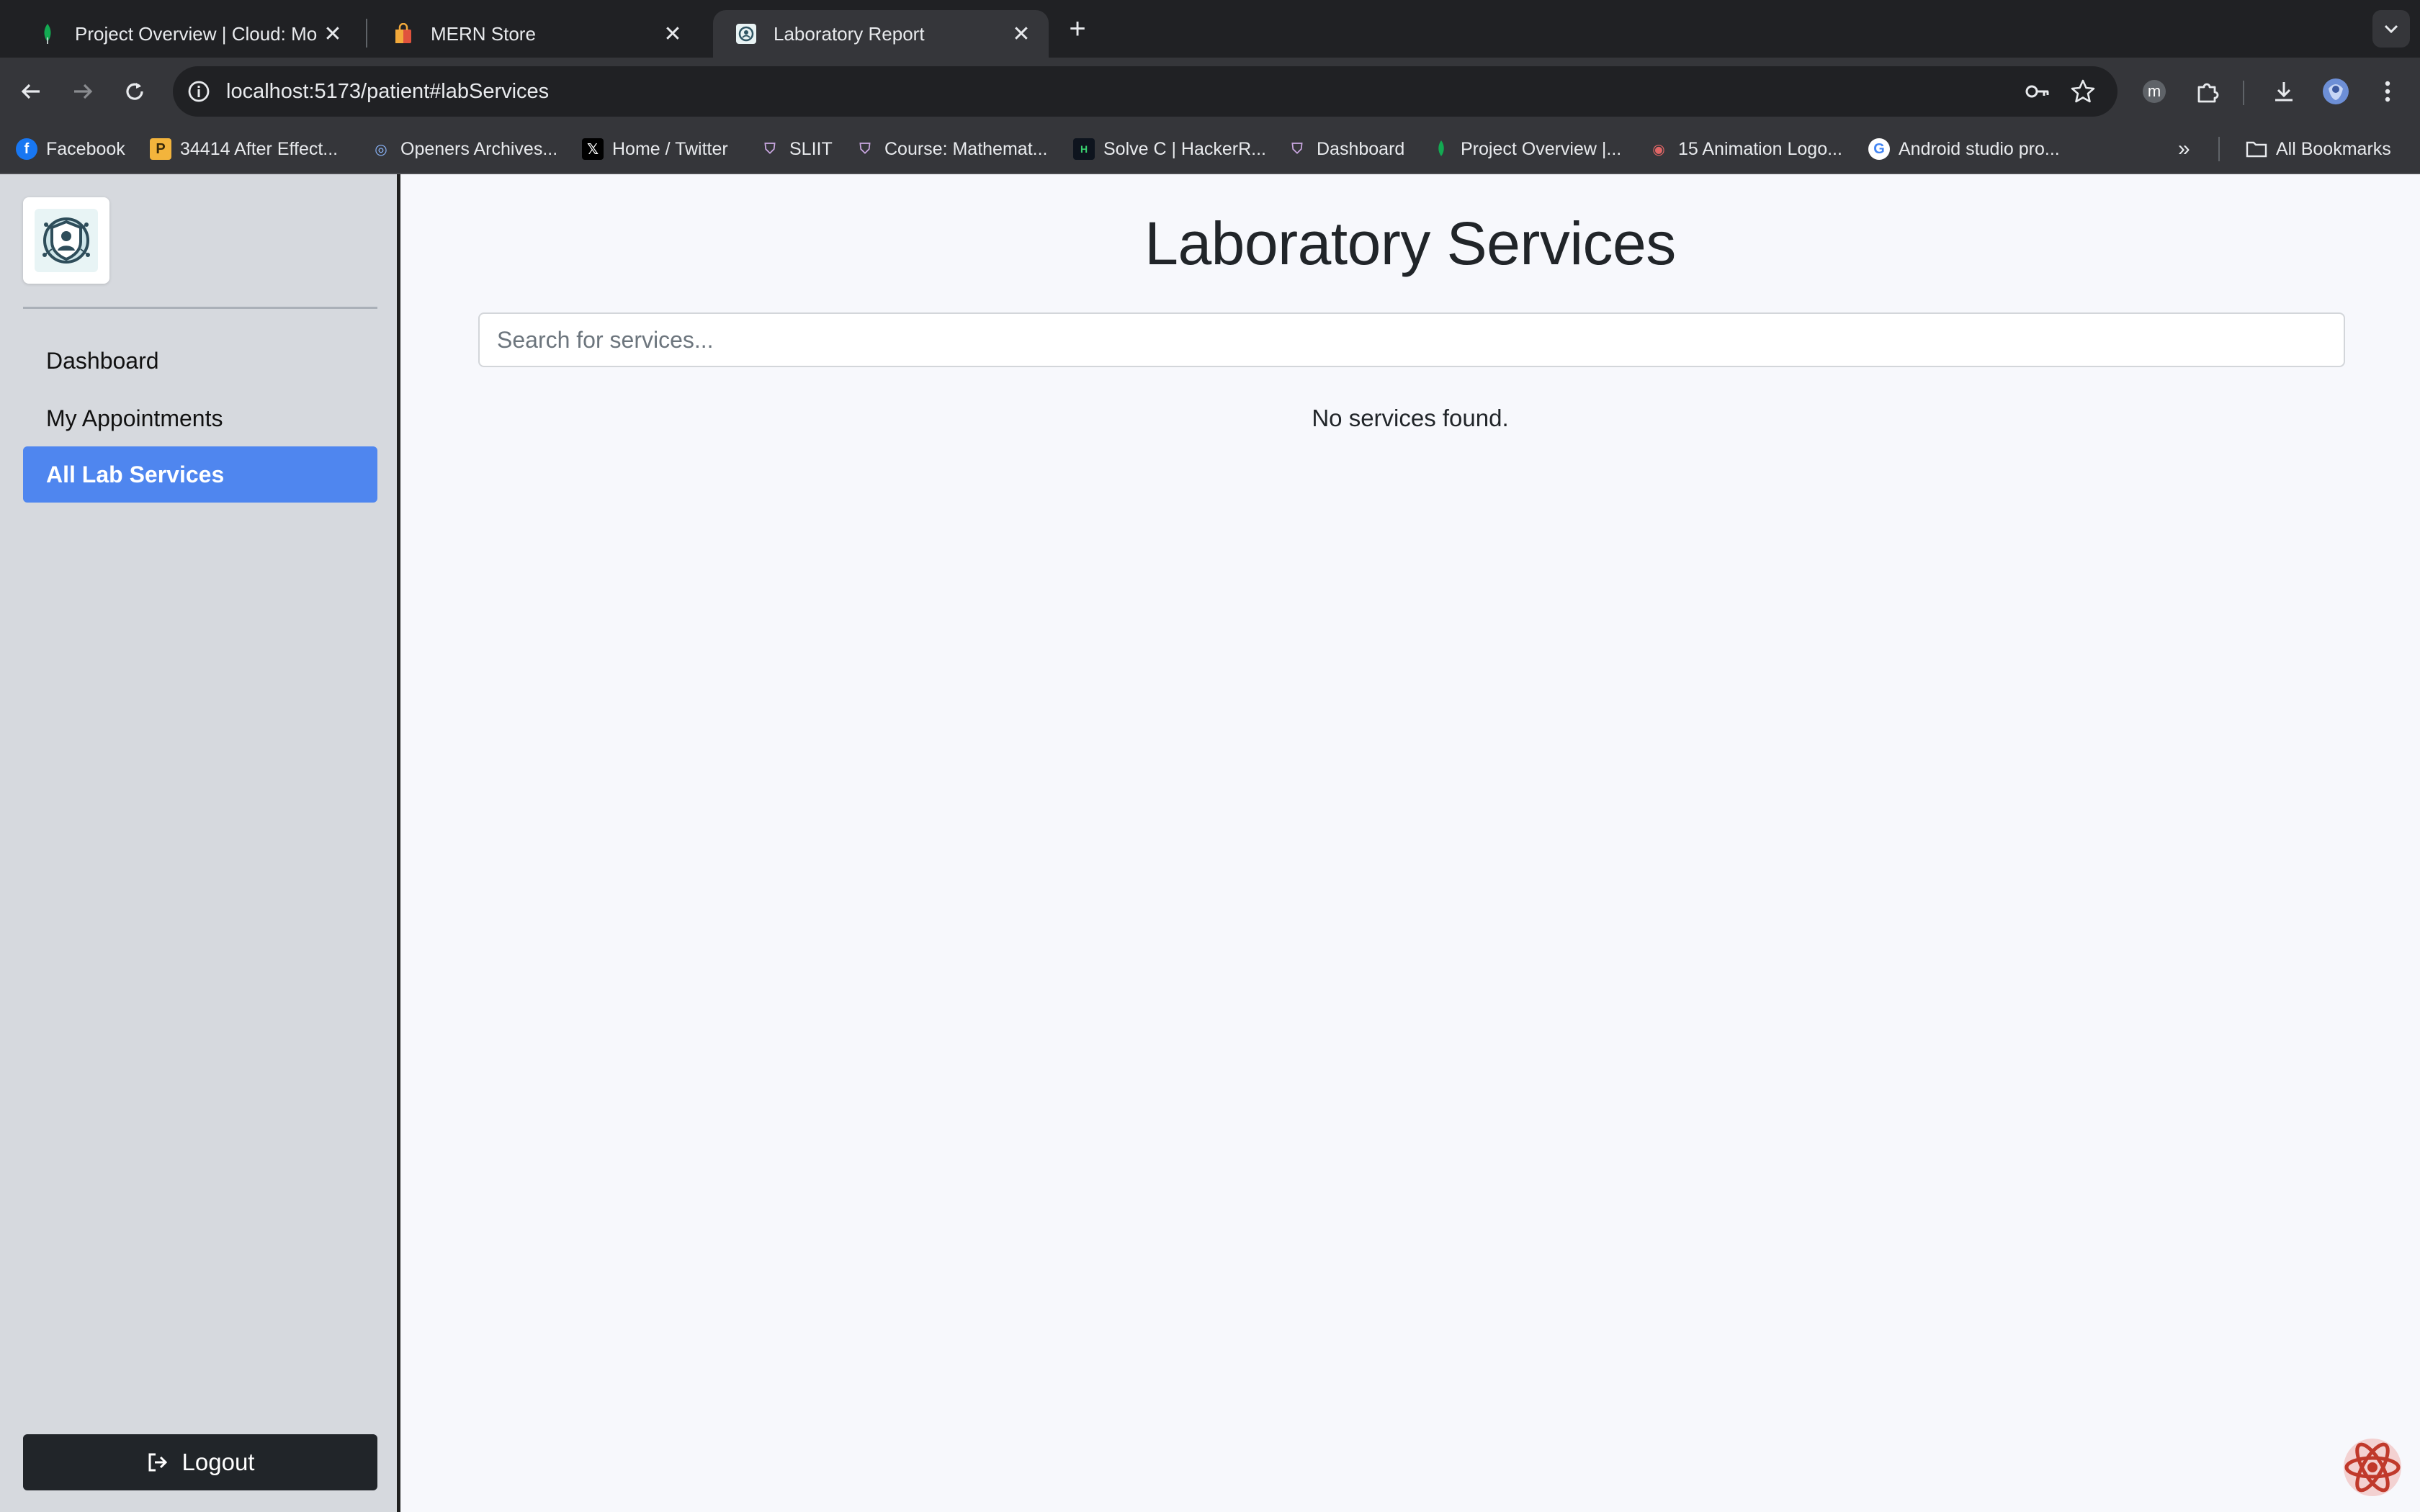 The height and width of the screenshot is (1512, 2420). What do you see at coordinates (2391, 29) in the screenshot?
I see `tab-search-chevron-icon` at bounding box center [2391, 29].